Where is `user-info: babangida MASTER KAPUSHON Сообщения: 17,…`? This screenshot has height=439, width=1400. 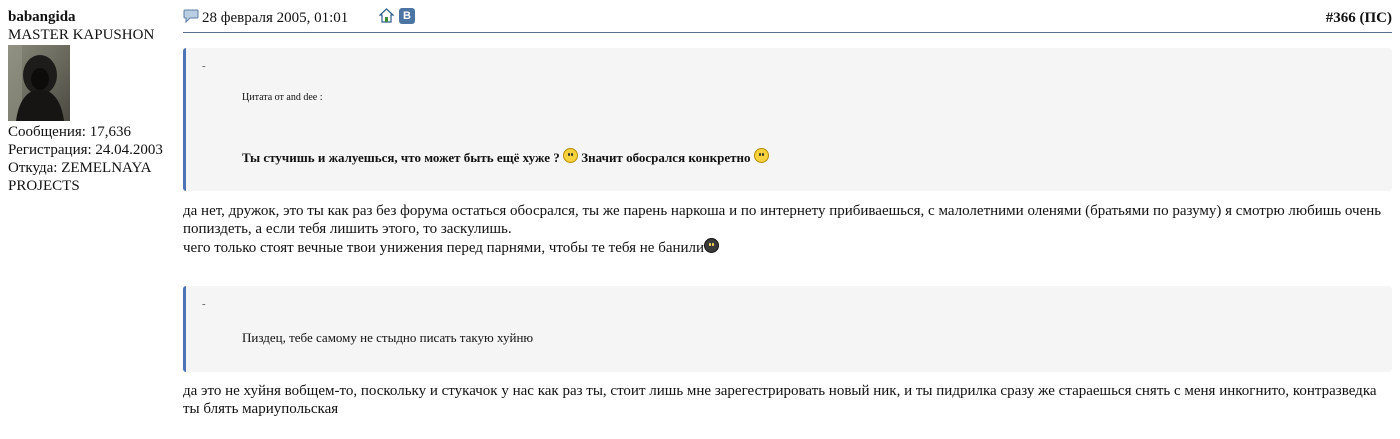 user-info: babangida MASTER KAPUSHON Сообщения: 17,… is located at coordinates (93, 101).